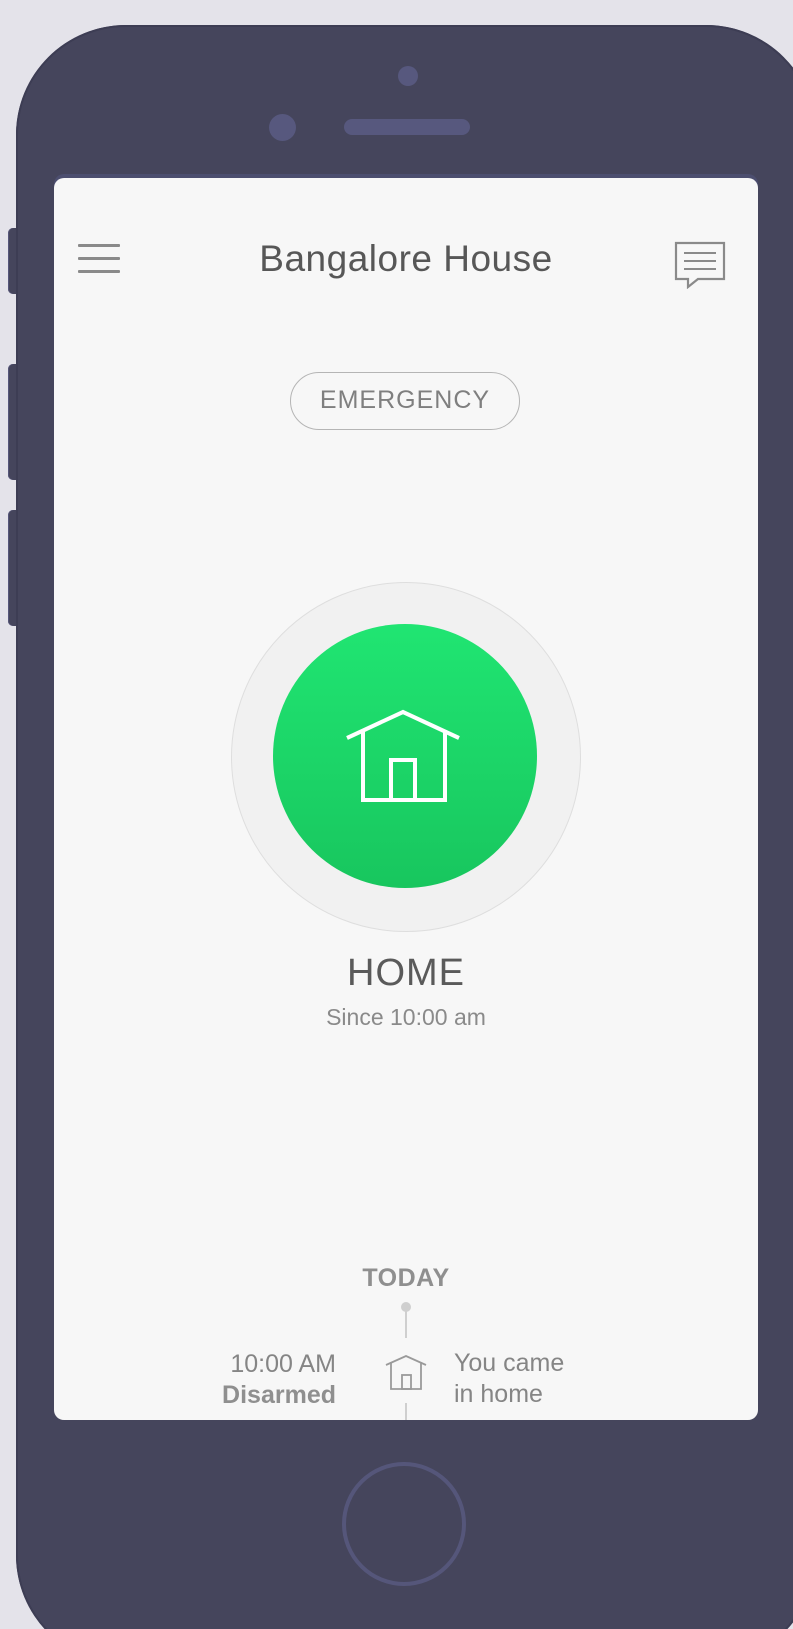 Image resolution: width=793 pixels, height=1629 pixels. Describe the element at coordinates (406, 258) in the screenshot. I see `page-title: Bangalore House` at that location.